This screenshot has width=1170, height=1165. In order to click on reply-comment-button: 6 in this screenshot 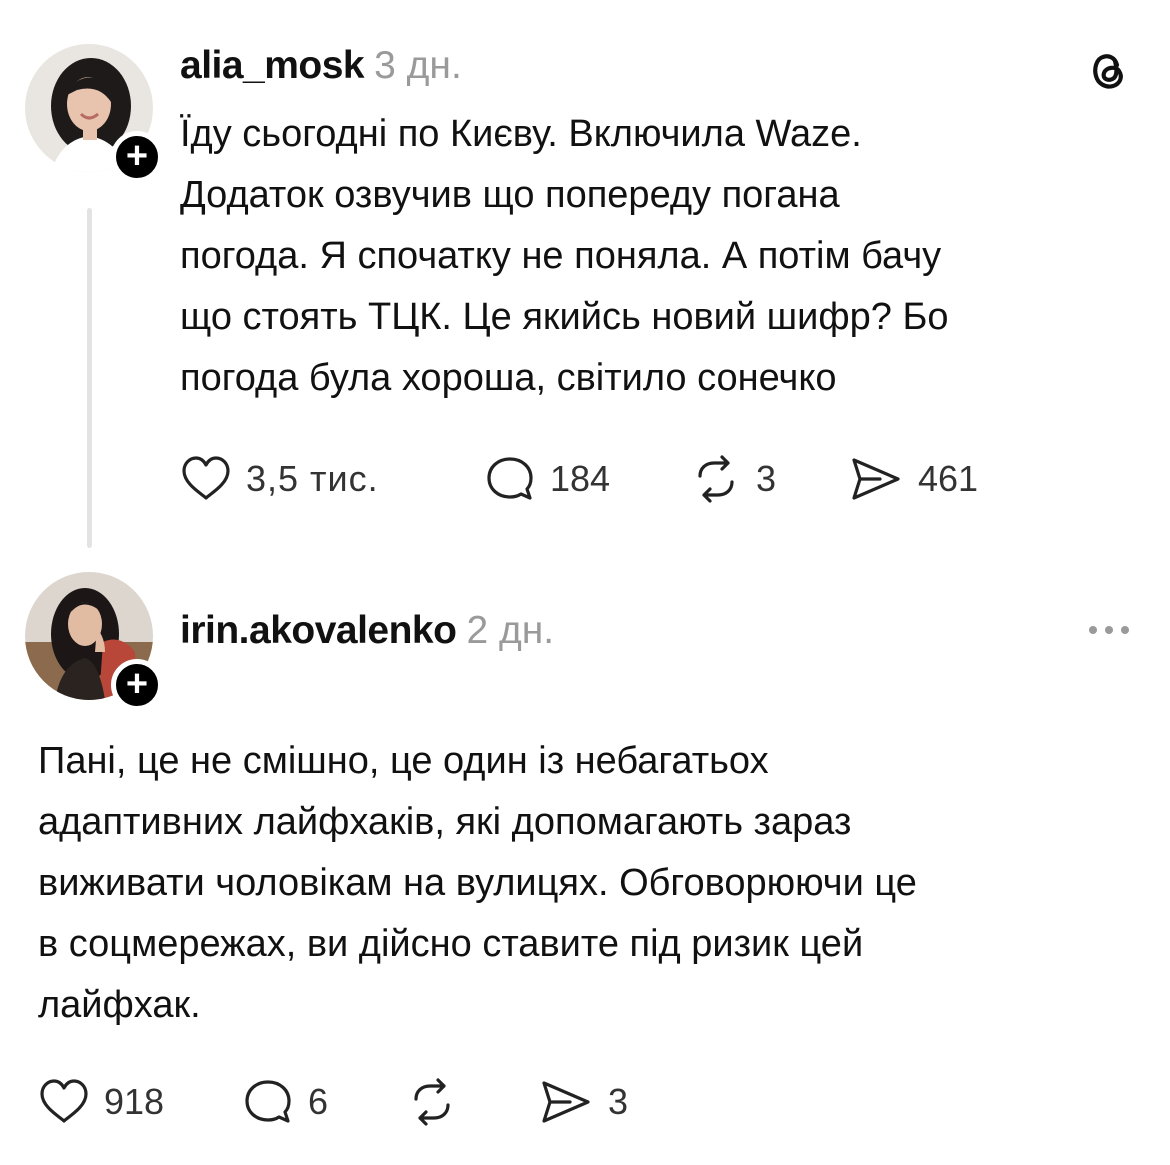, I will do `click(285, 1102)`.